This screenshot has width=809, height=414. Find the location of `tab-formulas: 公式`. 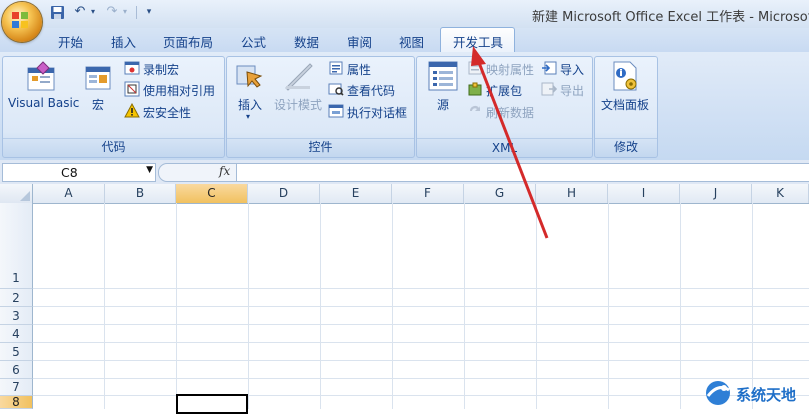

tab-formulas: 公式 is located at coordinates (253, 41).